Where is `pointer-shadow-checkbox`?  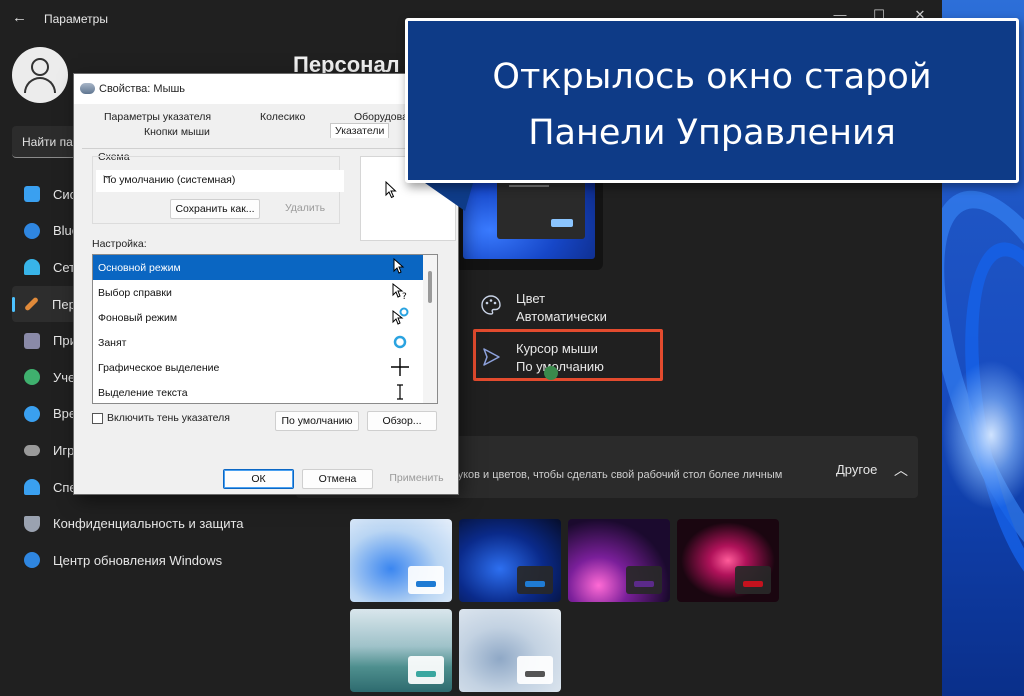
pointer-shadow-checkbox is located at coordinates (97, 418).